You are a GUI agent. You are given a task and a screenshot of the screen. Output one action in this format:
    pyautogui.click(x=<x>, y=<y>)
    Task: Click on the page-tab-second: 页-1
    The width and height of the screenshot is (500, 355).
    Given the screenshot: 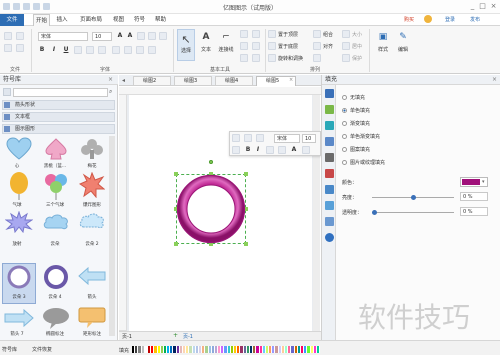 What is the action you would take?
    pyautogui.click(x=188, y=336)
    